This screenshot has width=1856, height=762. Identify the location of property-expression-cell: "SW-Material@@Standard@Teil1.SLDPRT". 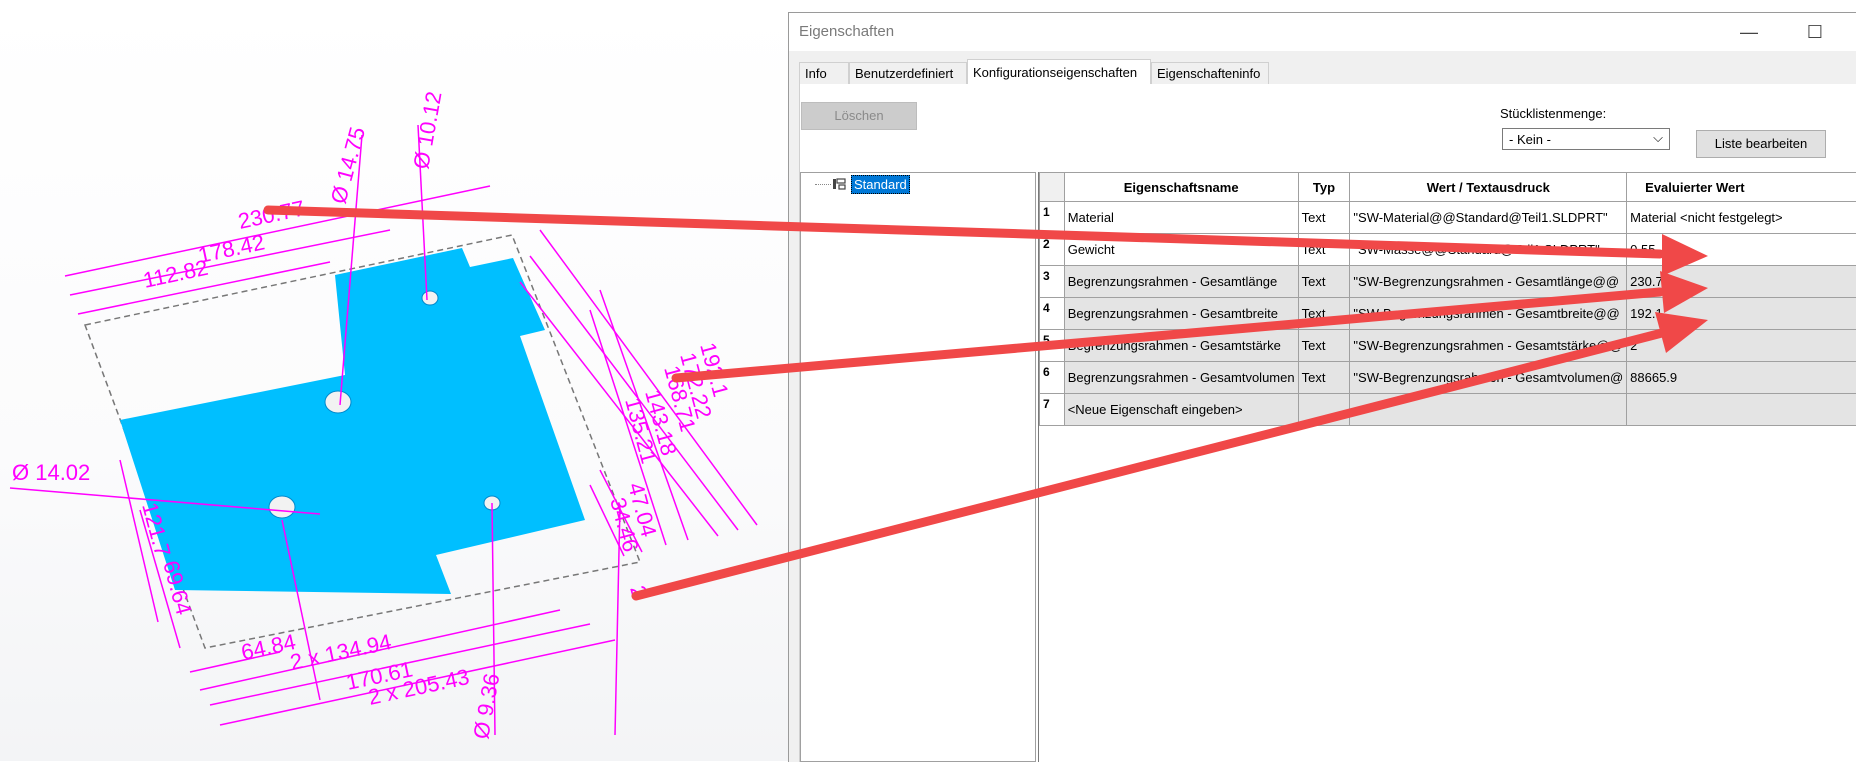
(1488, 218).